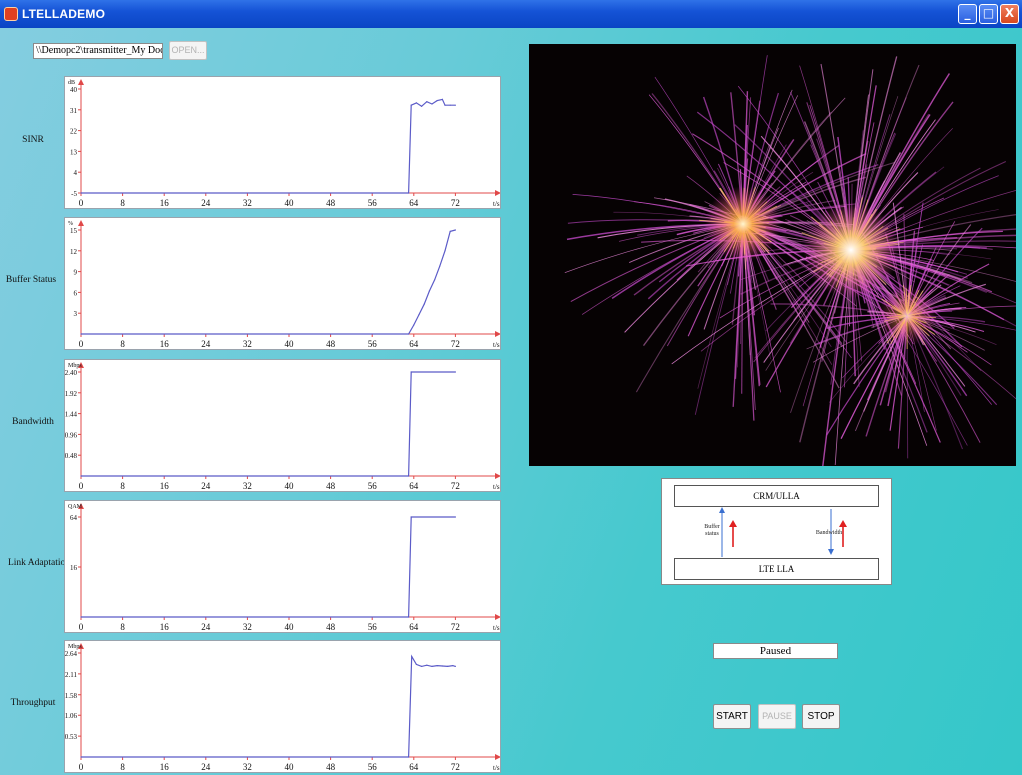  I want to click on y-tick-label: 4, so click(76, 173).